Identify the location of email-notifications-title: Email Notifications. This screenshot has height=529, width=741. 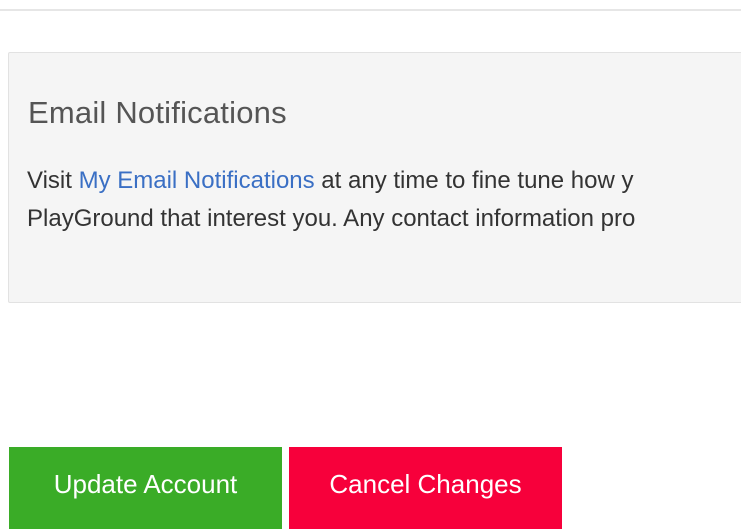
(157, 112).